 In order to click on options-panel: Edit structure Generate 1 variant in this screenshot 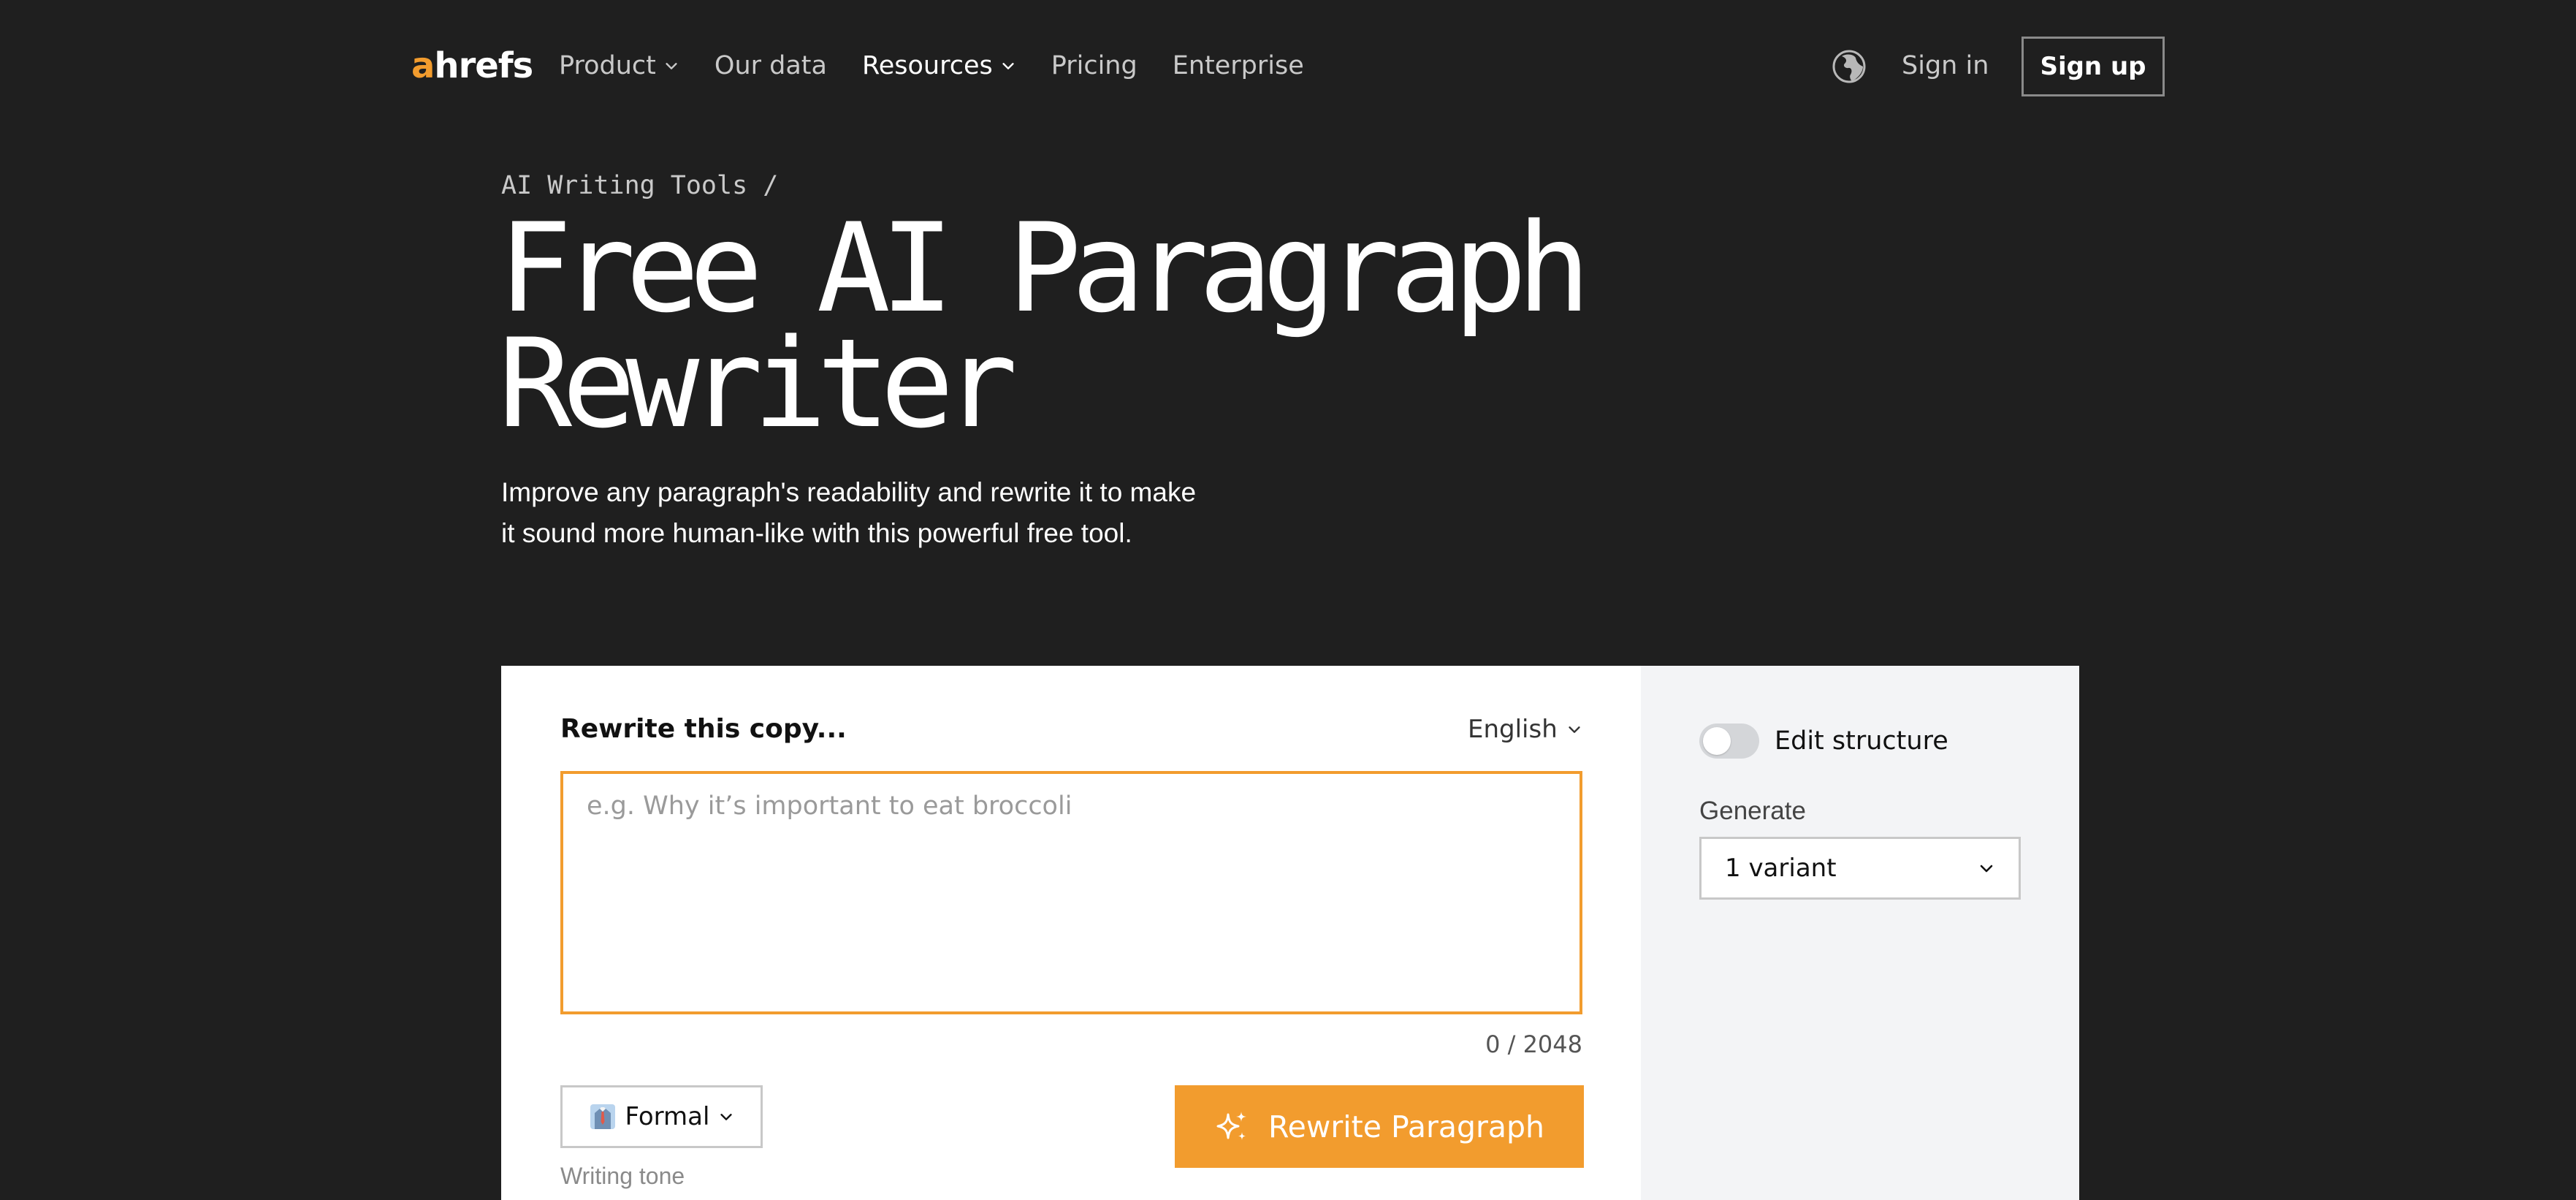, I will do `click(1860, 933)`.